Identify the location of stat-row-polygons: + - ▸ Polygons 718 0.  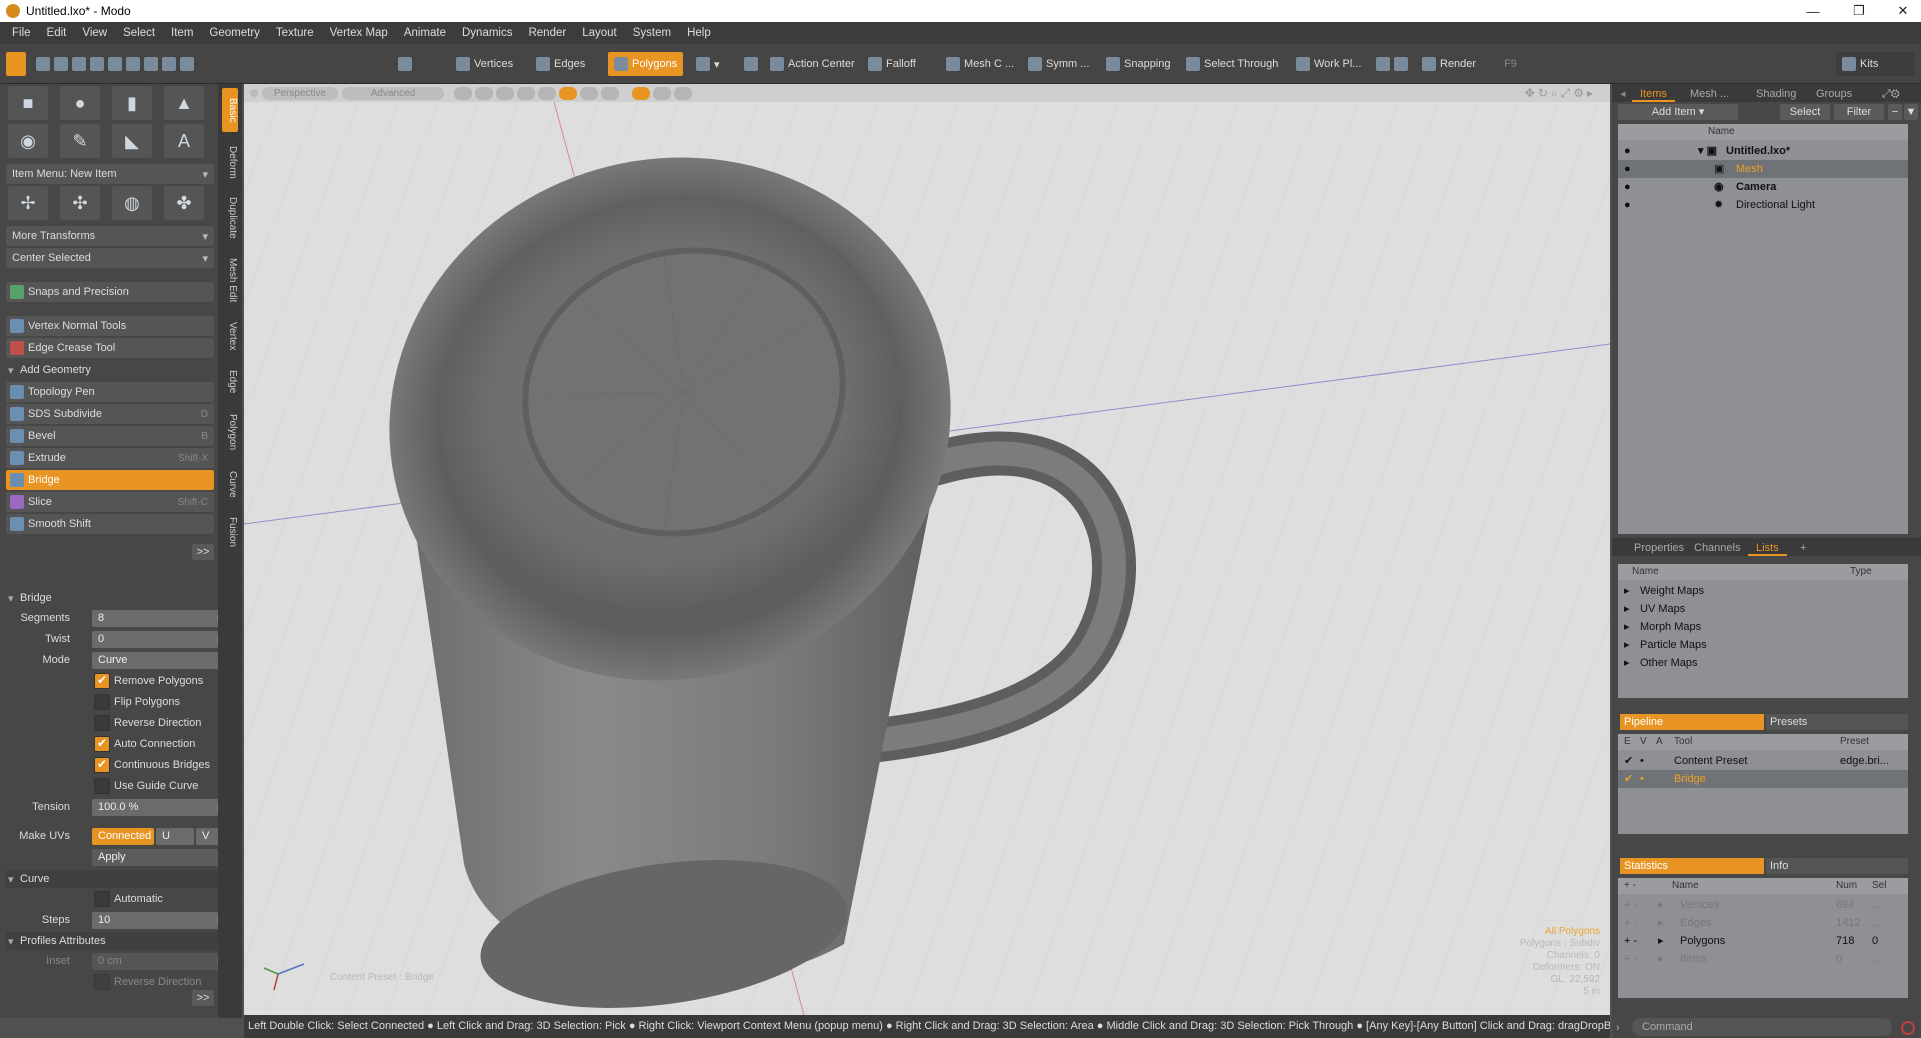
(1763, 941).